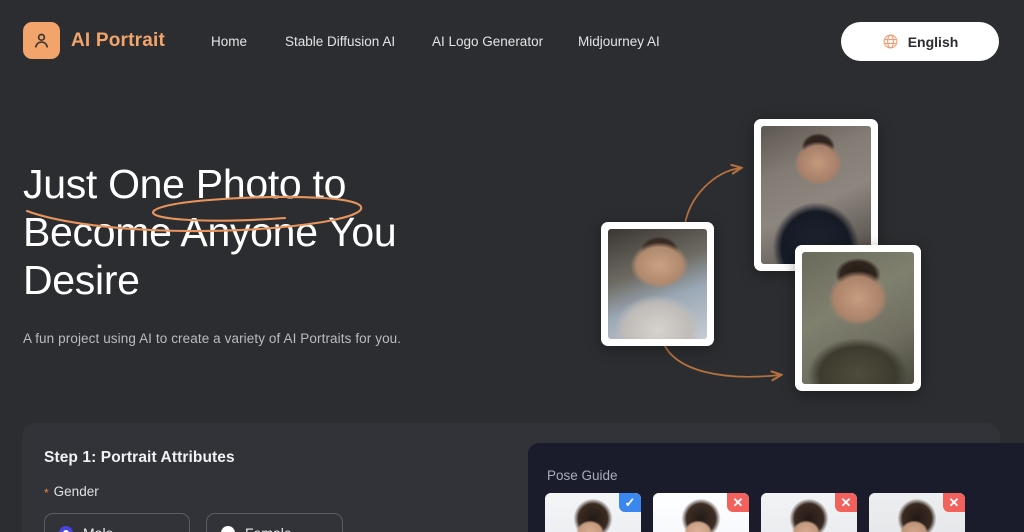  I want to click on pose-thumbnail-1-check-icon: ✓, so click(630, 502).